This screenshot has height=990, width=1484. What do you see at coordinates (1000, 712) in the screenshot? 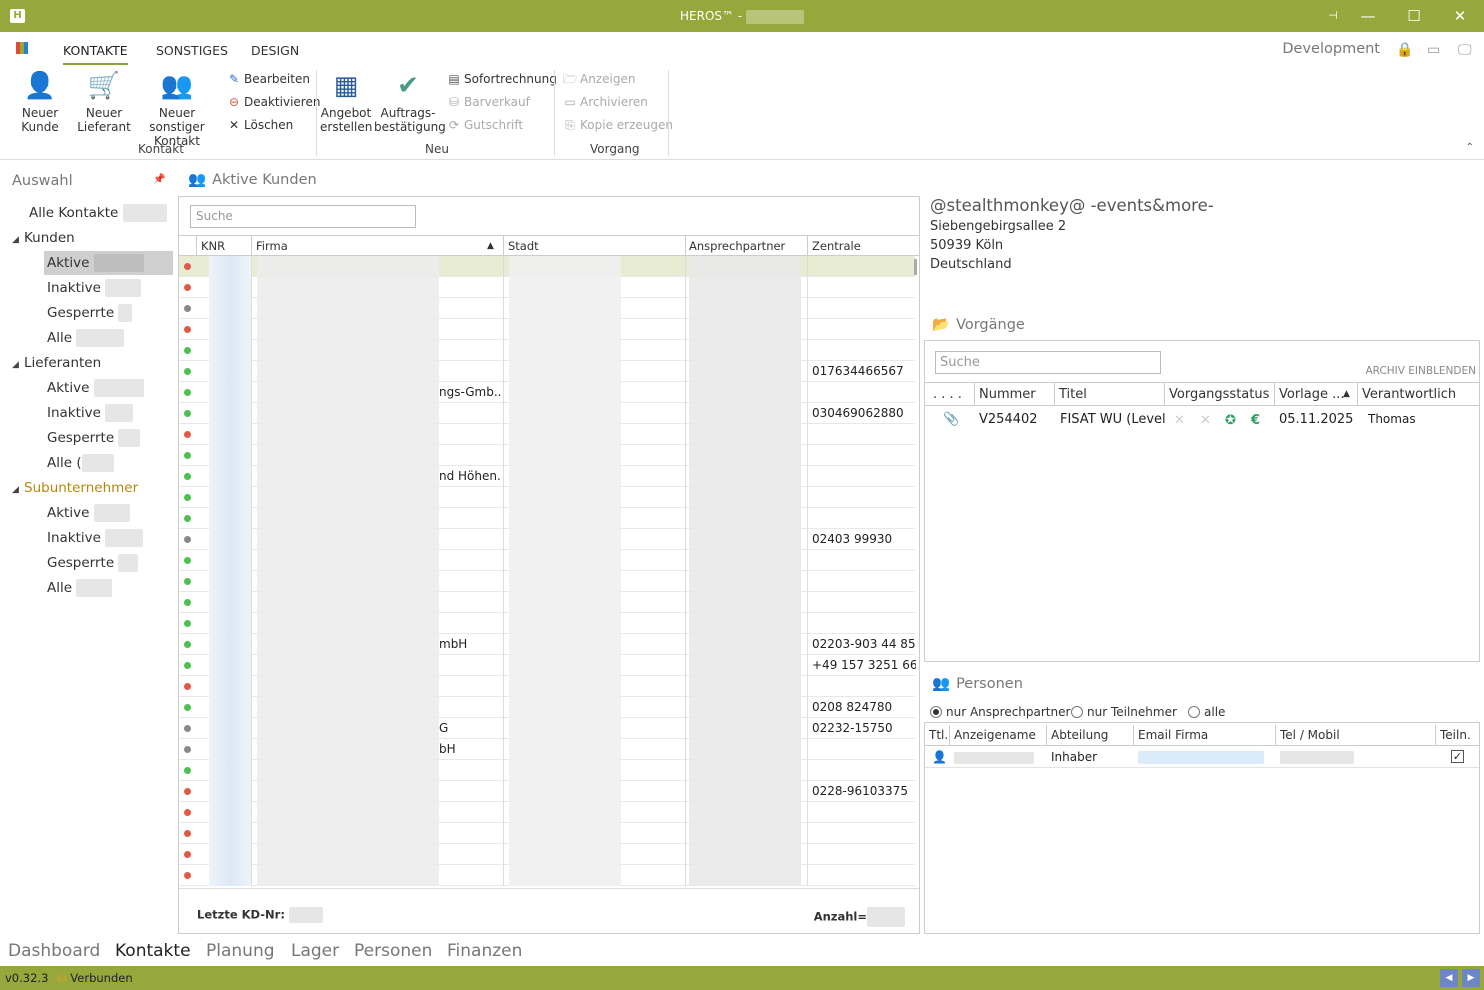
I see `filter-ansprechpartner-radio: nur Ansprechpartner` at bounding box center [1000, 712].